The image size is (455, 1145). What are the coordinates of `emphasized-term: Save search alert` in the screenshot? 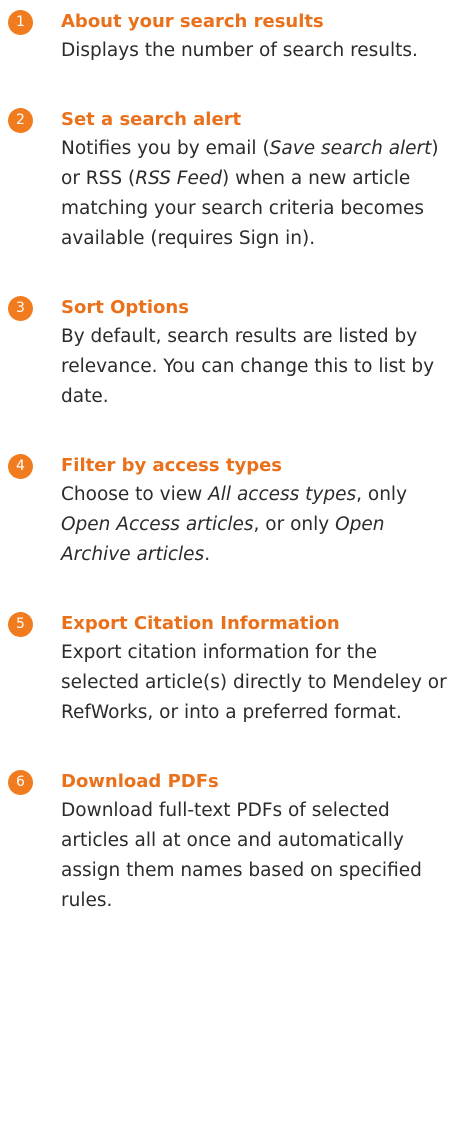 It's located at (350, 148).